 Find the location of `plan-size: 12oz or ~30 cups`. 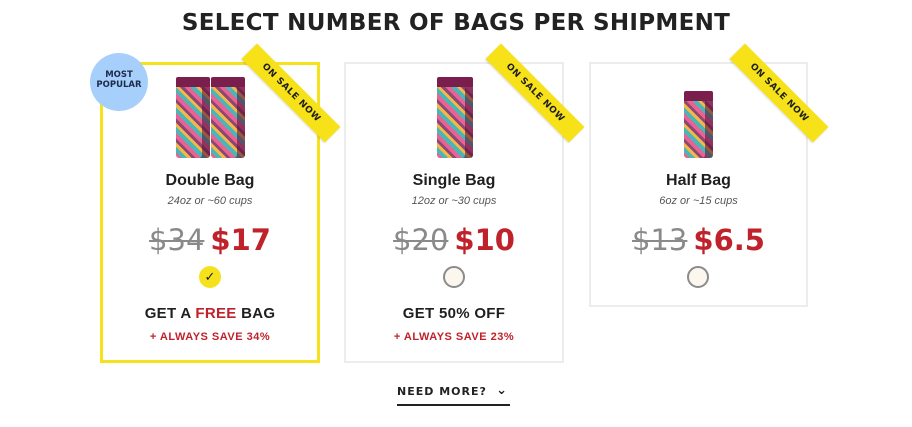

plan-size: 12oz or ~30 cups is located at coordinates (454, 201).